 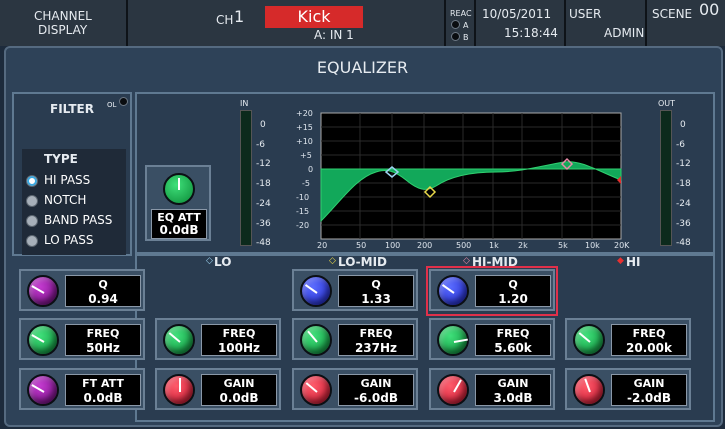 What do you see at coordinates (43, 340) in the screenshot?
I see `filter-freq-knob` at bounding box center [43, 340].